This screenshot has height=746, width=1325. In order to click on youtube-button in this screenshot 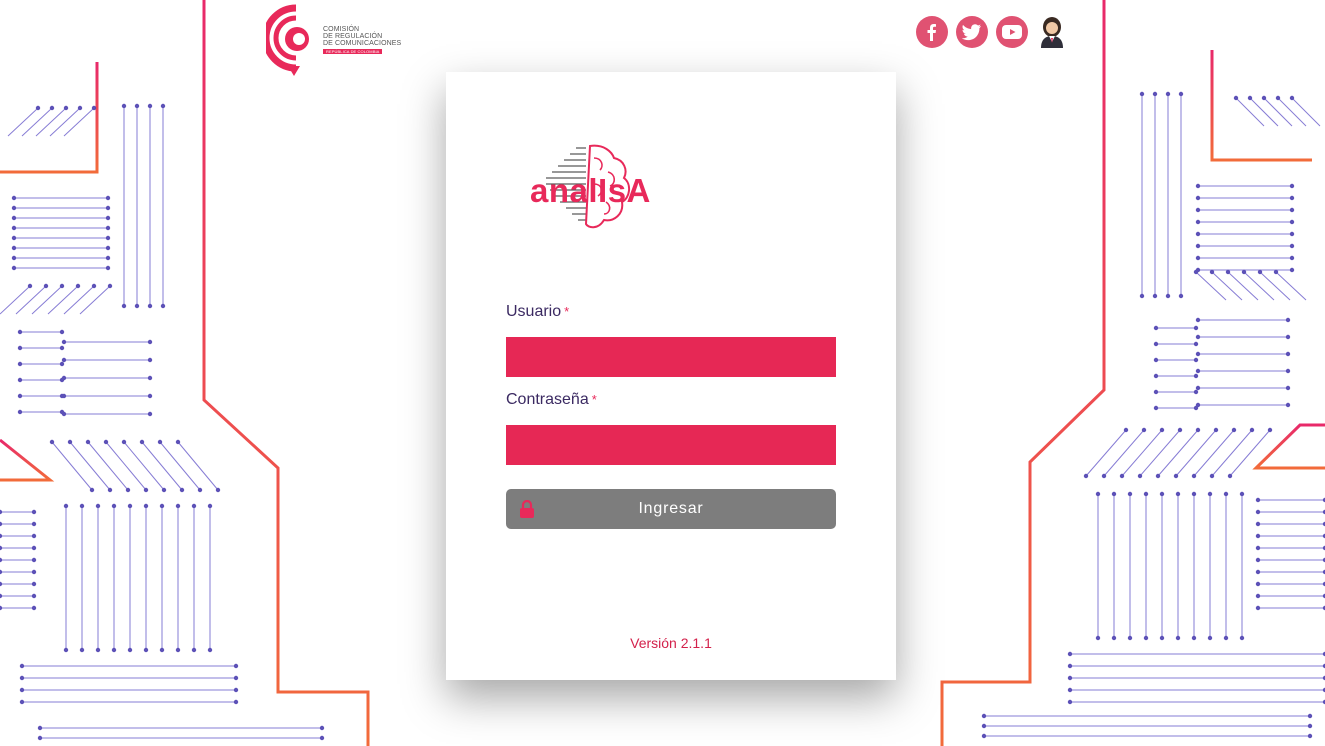, I will do `click(1012, 32)`.